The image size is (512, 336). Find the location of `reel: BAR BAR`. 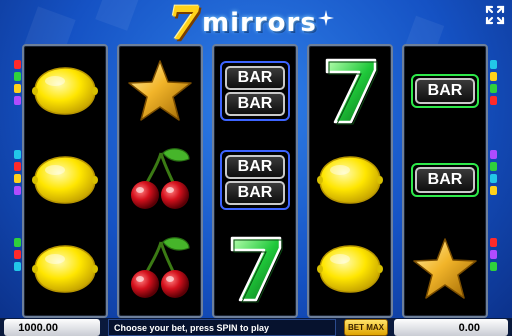

reel: BAR BAR is located at coordinates (445, 181).